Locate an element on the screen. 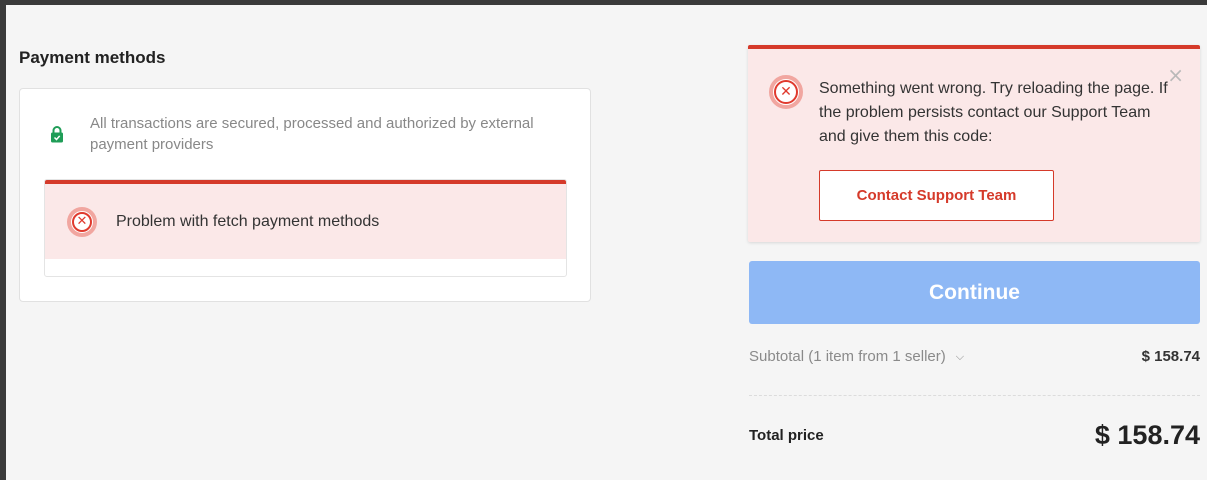 The image size is (1207, 480). subtotal-value: $ 158.74 is located at coordinates (1170, 356).